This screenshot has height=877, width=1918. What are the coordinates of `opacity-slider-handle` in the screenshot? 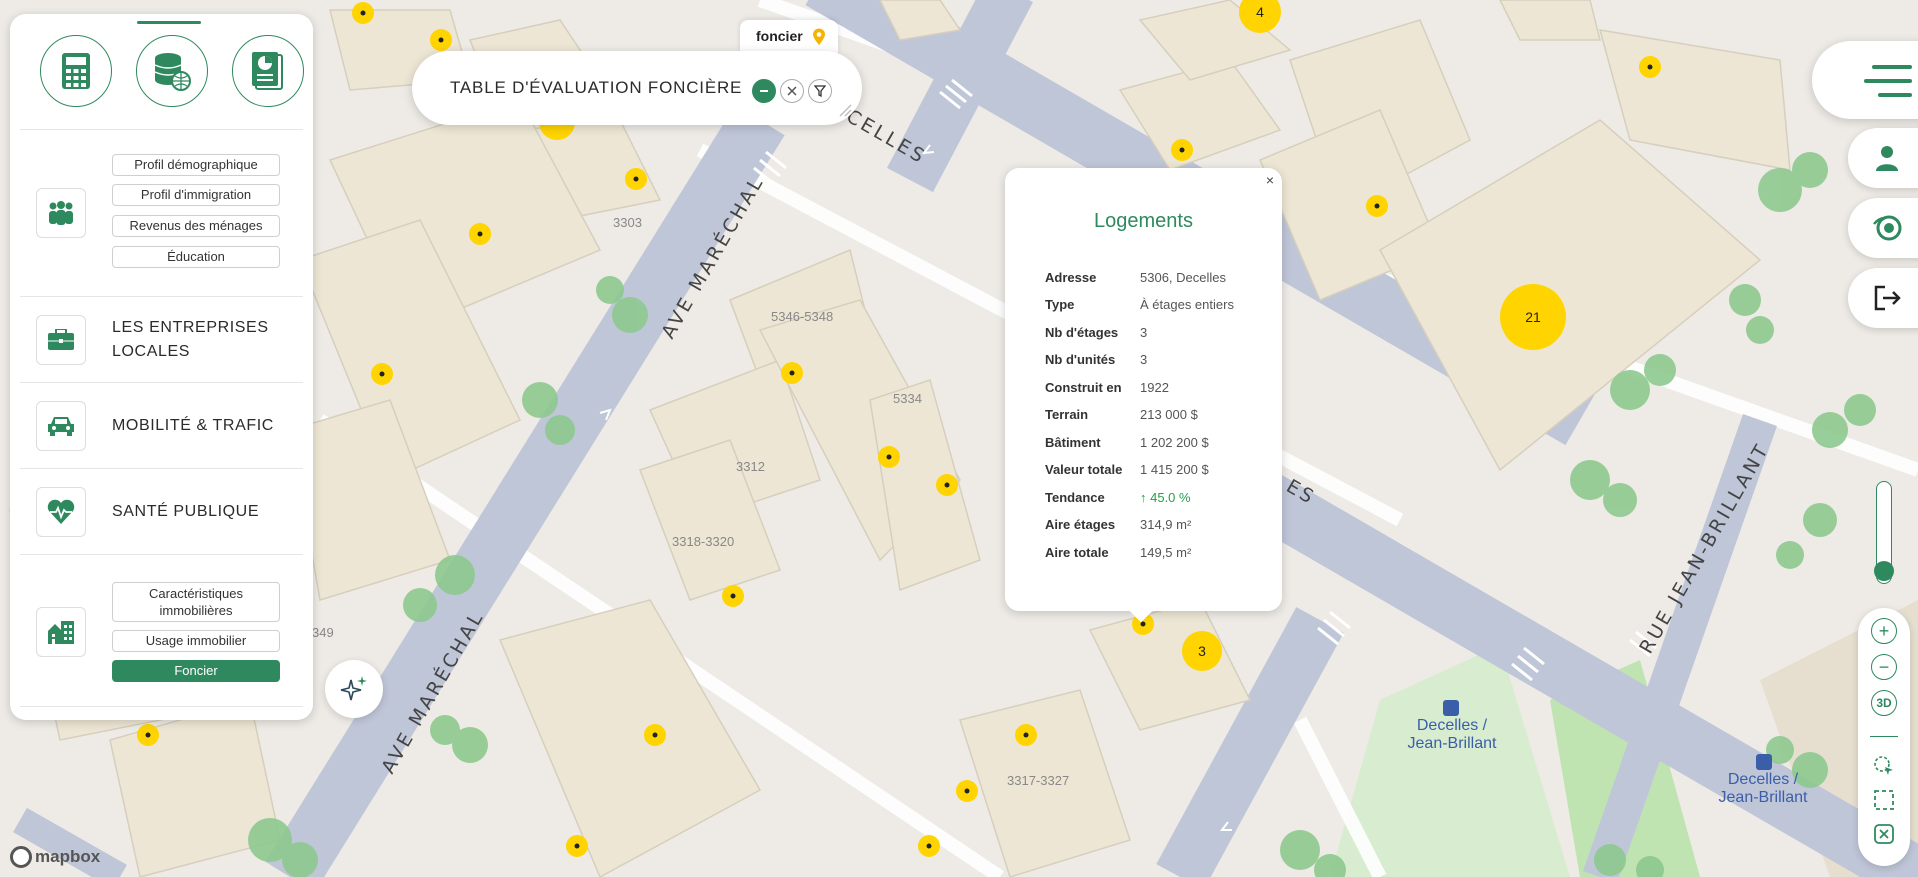 It's located at (1884, 571).